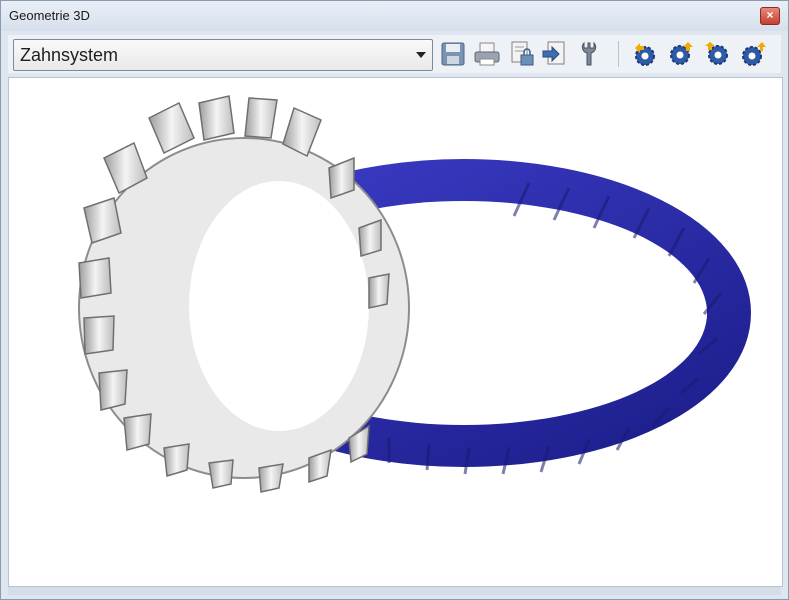 The width and height of the screenshot is (789, 600). I want to click on export-icon, so click(553, 53).